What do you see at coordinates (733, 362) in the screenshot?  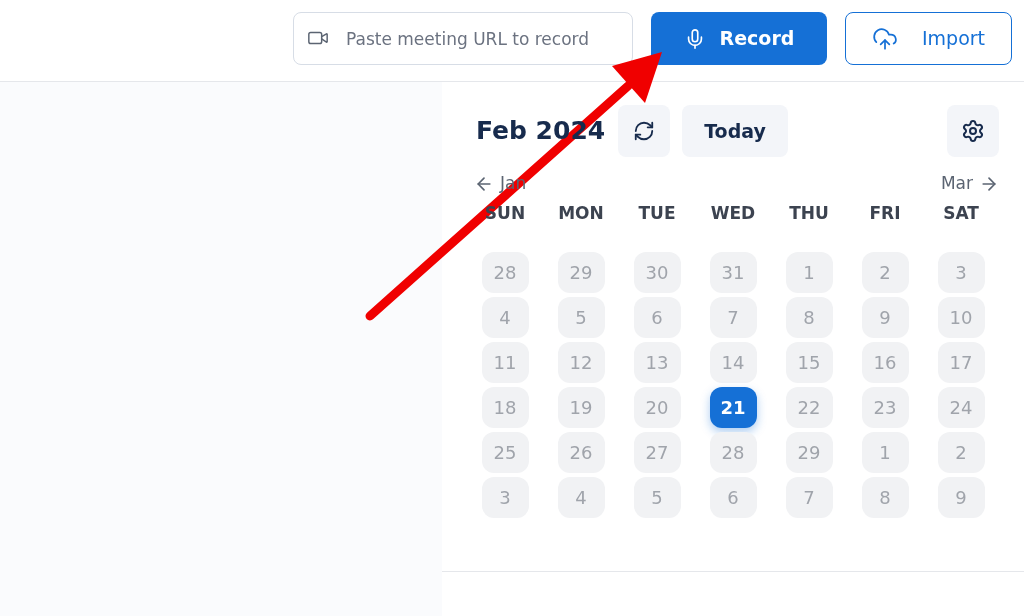 I see `day-button: 14` at bounding box center [733, 362].